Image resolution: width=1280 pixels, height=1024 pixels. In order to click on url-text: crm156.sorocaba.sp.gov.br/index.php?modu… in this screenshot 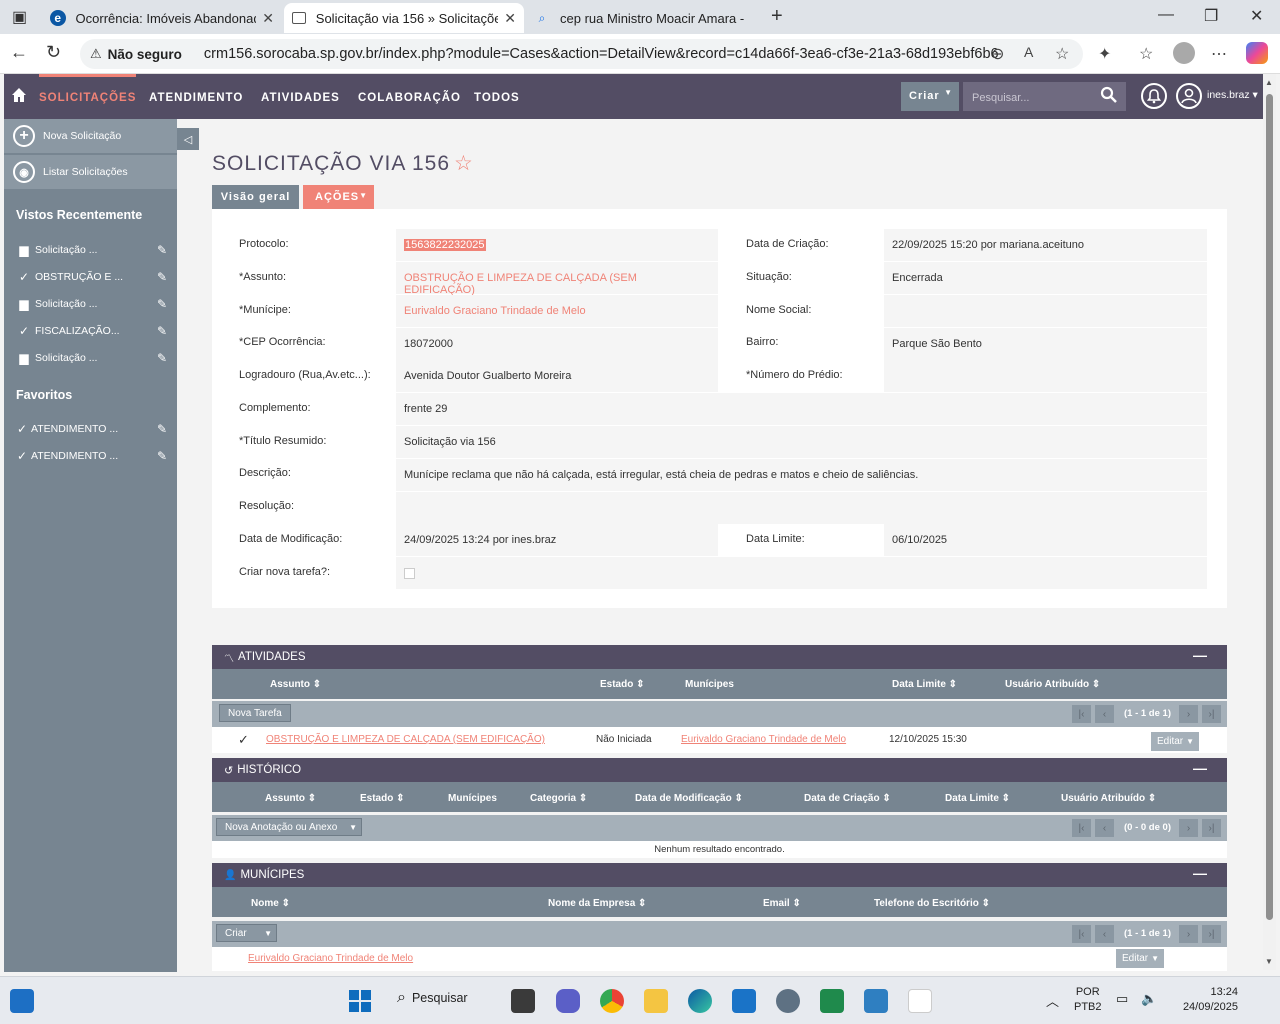, I will do `click(601, 54)`.